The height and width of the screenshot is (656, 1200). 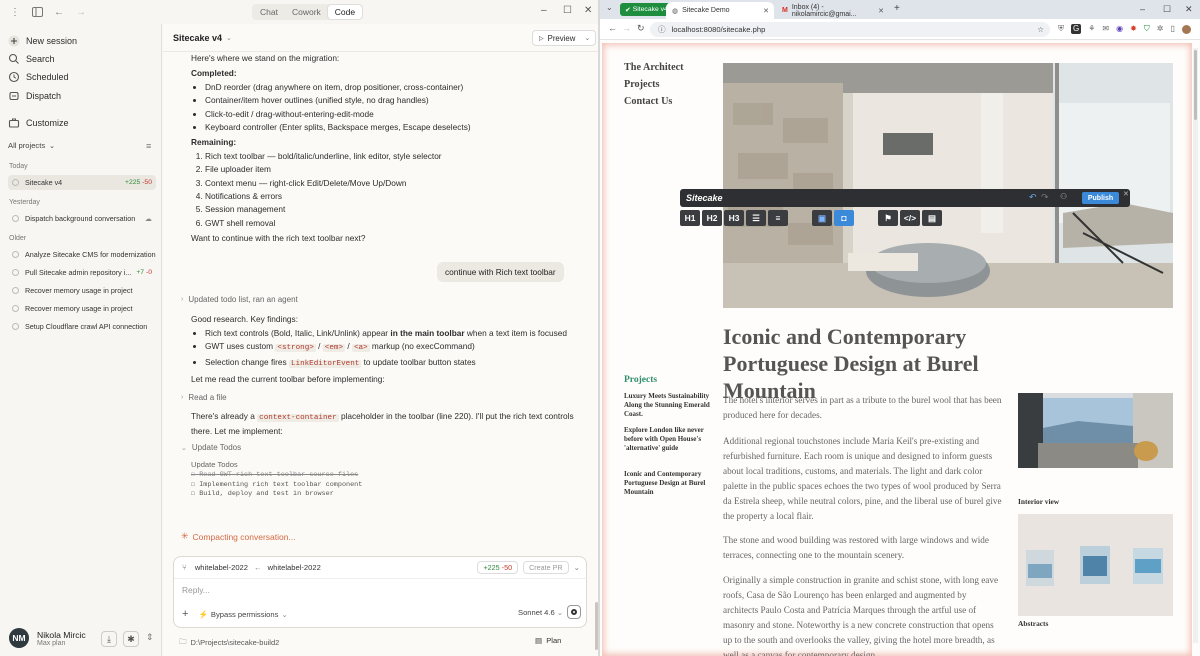 I want to click on filter-settings-icon: ≡, so click(x=148, y=146).